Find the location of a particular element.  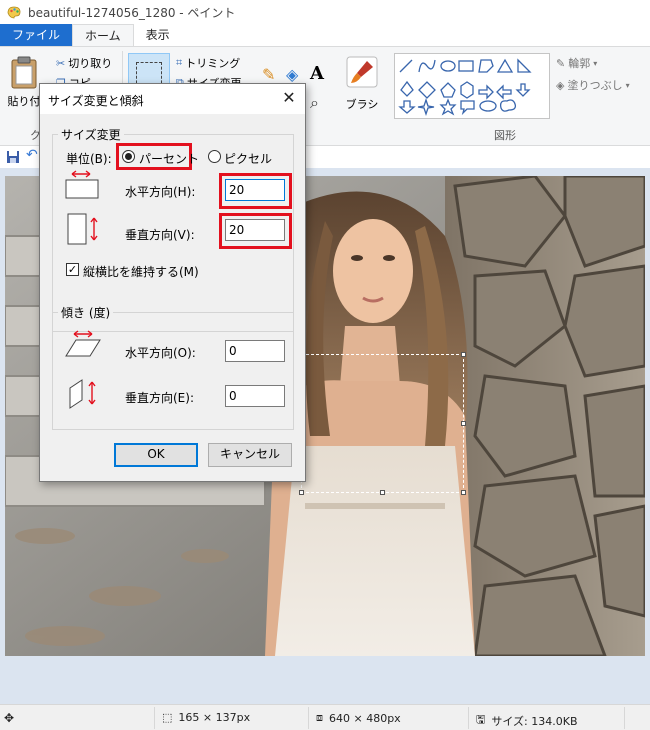

shapes-gallery is located at coordinates (472, 86).